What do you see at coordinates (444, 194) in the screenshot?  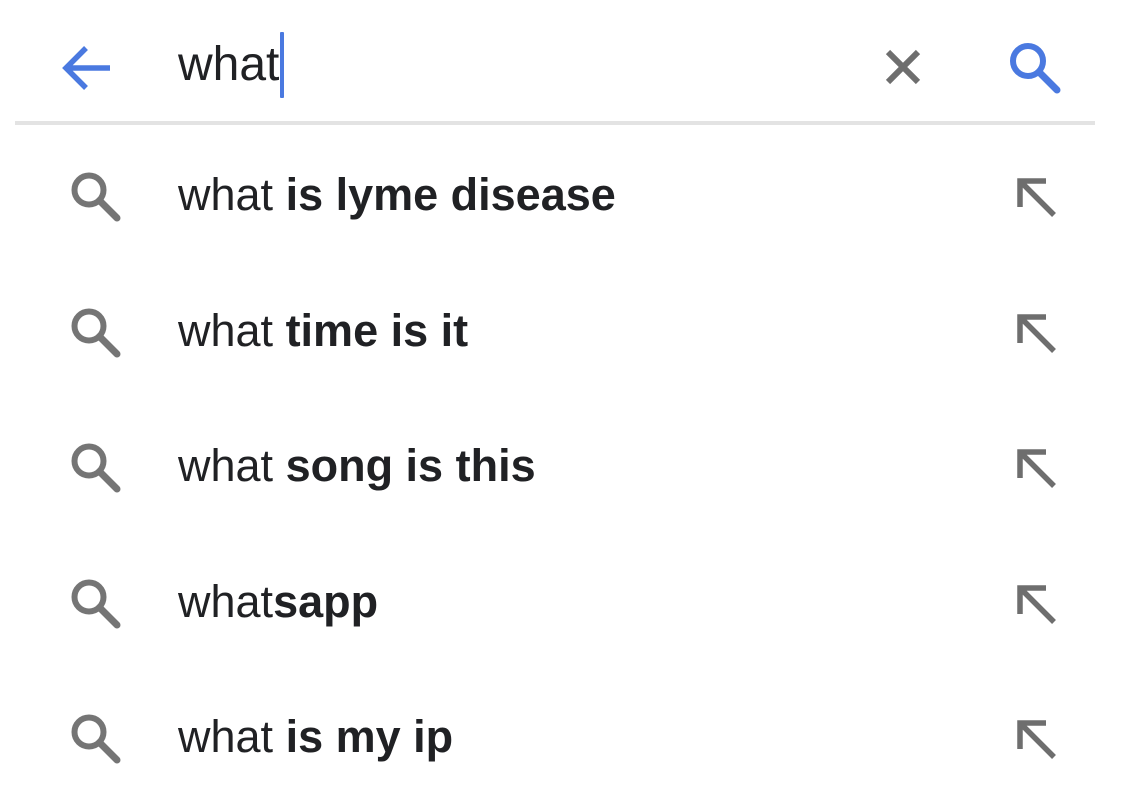 I see `suggestion-completion: is lyme disease` at bounding box center [444, 194].